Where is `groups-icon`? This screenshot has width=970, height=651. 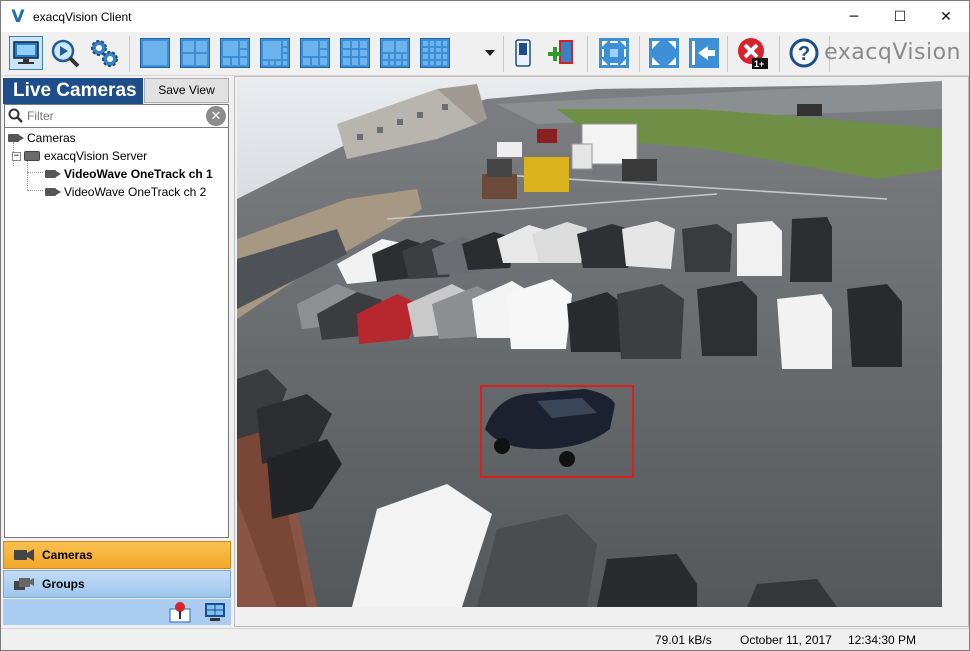
groups-icon is located at coordinates (24, 584).